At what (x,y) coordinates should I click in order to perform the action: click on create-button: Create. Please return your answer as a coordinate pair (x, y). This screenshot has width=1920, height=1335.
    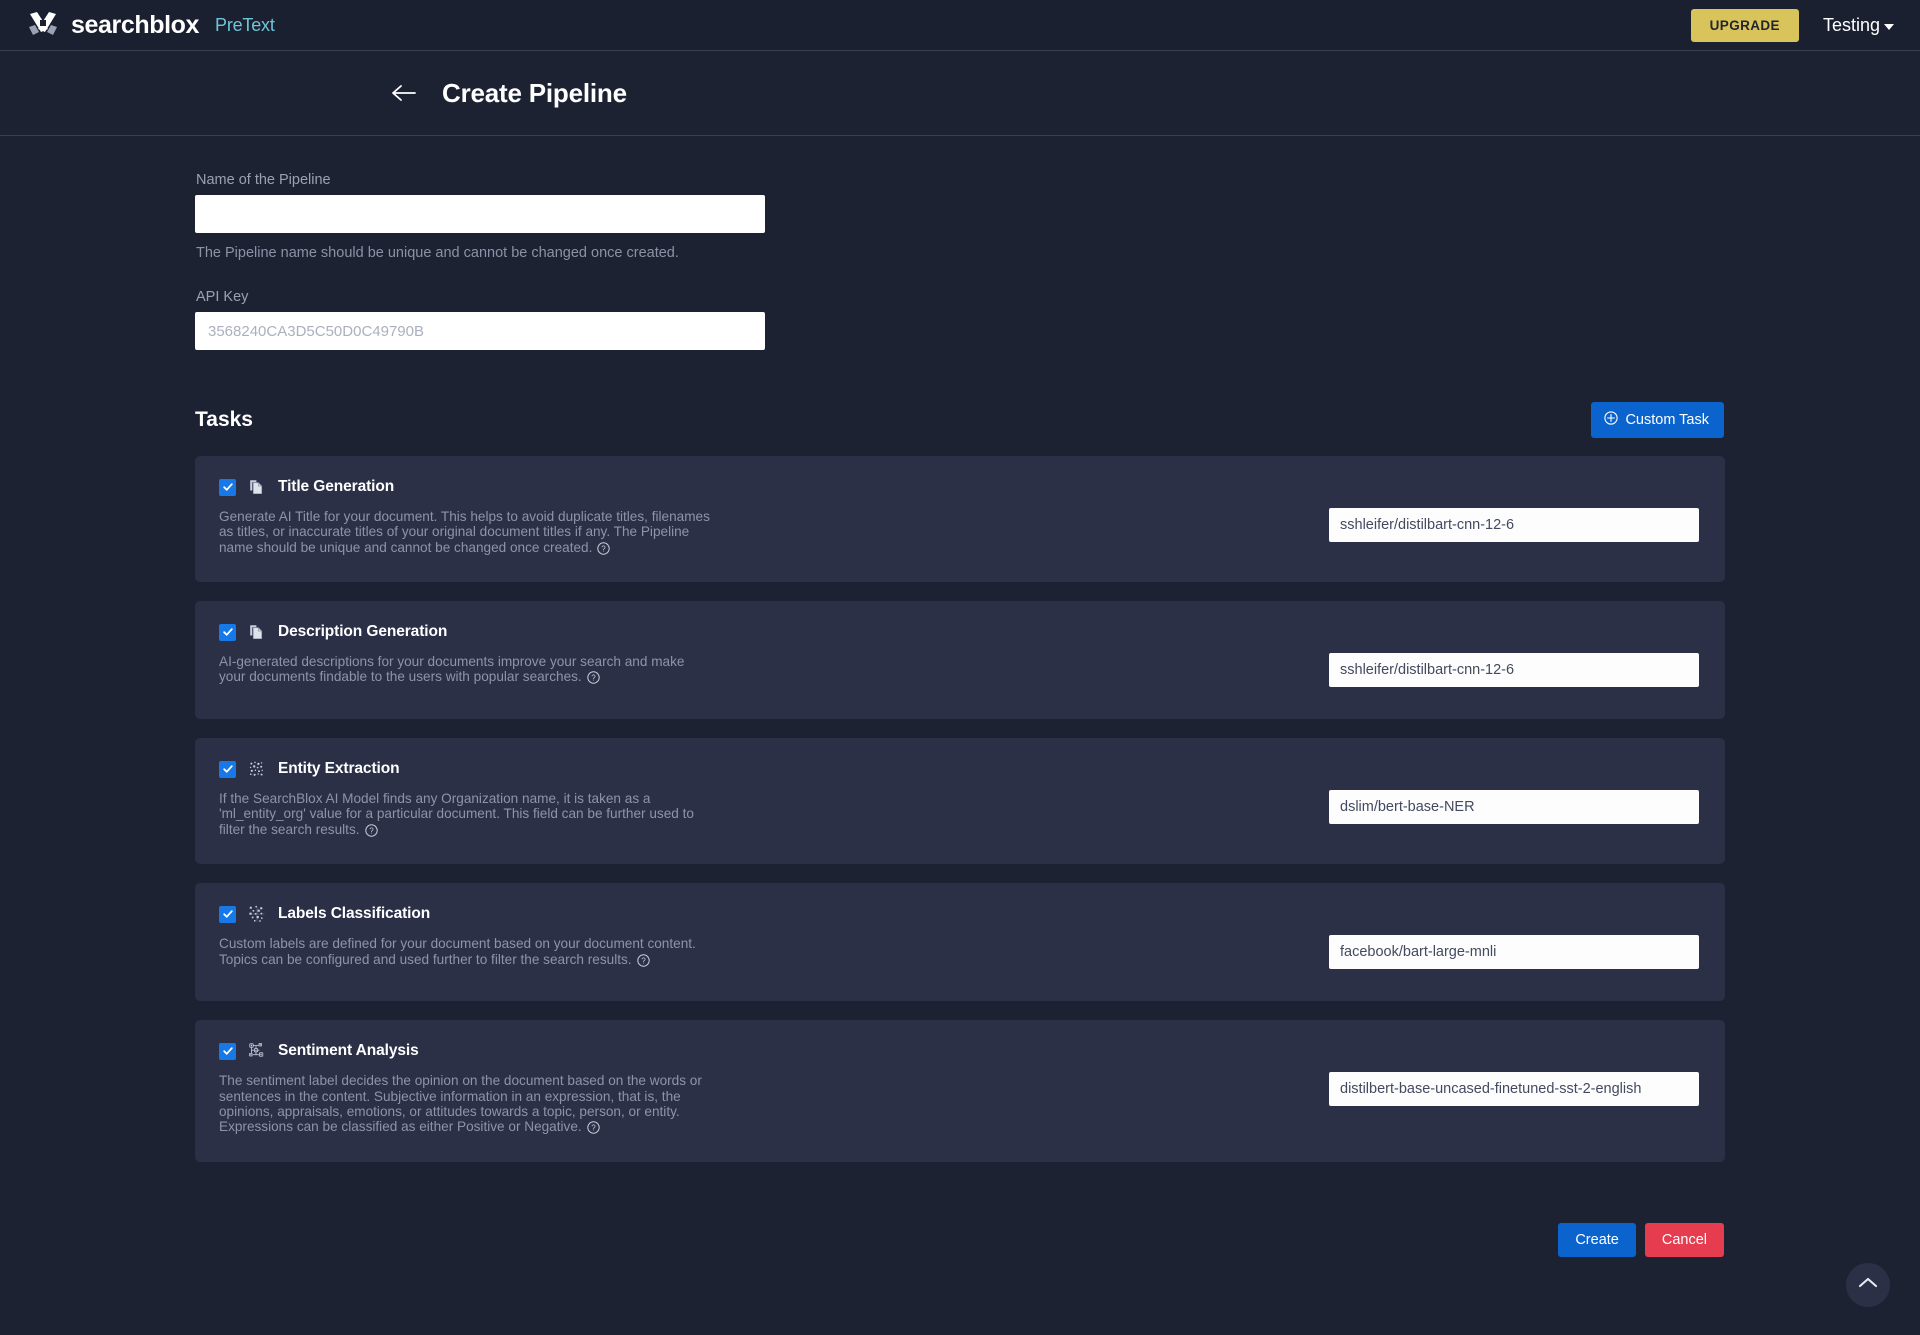
    Looking at the image, I should click on (1597, 1239).